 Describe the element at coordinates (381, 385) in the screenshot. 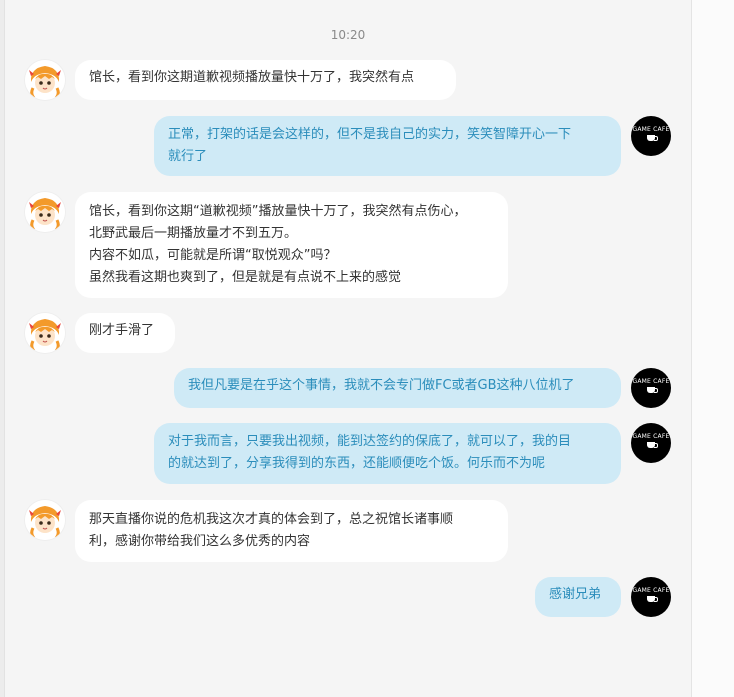

I see `message-line: 我但凡要是在乎这个事情，我就不会专门做FC或者GB这种八位机了` at that location.